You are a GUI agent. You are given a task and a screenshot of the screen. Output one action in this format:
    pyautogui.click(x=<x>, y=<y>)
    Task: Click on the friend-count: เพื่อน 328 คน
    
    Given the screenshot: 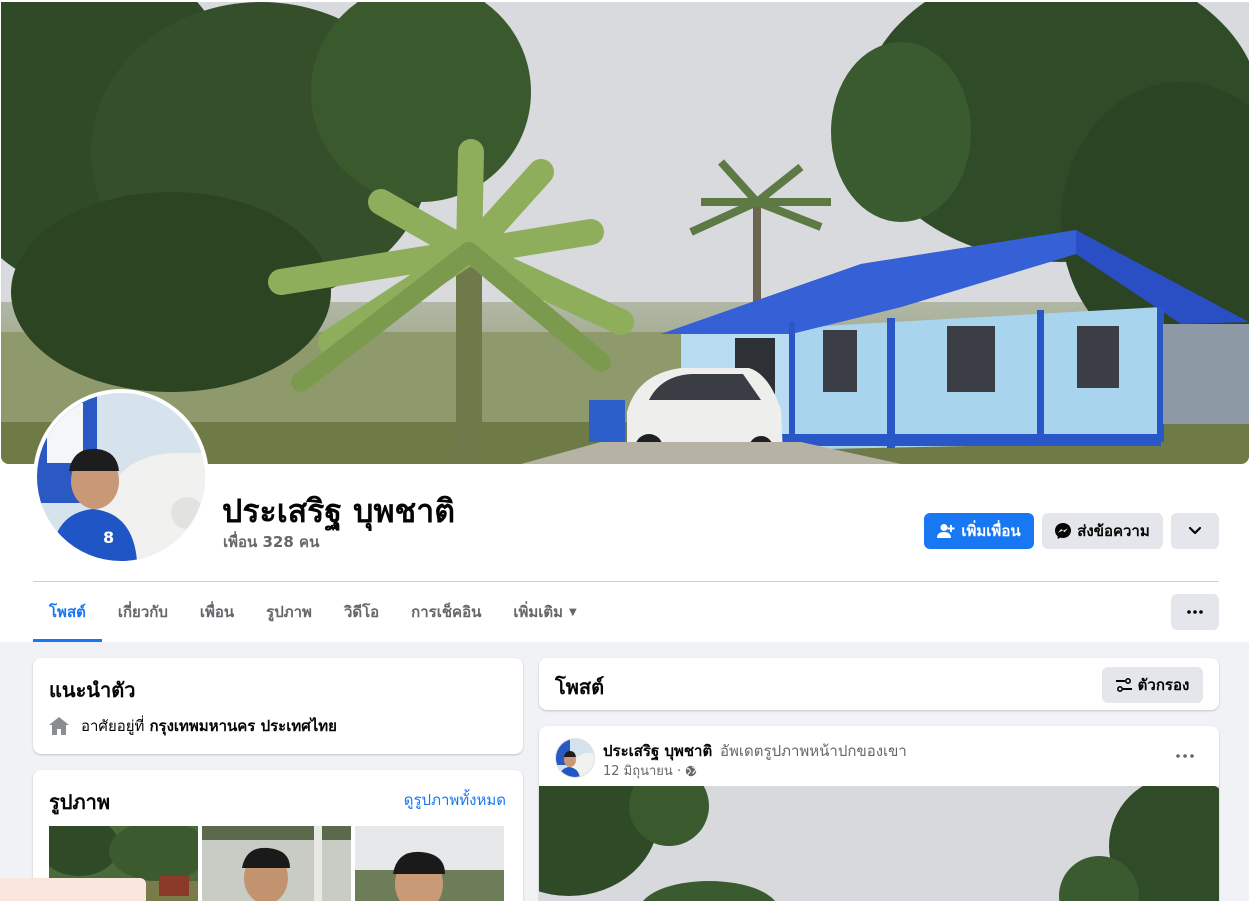 What is the action you would take?
    pyautogui.click(x=271, y=542)
    